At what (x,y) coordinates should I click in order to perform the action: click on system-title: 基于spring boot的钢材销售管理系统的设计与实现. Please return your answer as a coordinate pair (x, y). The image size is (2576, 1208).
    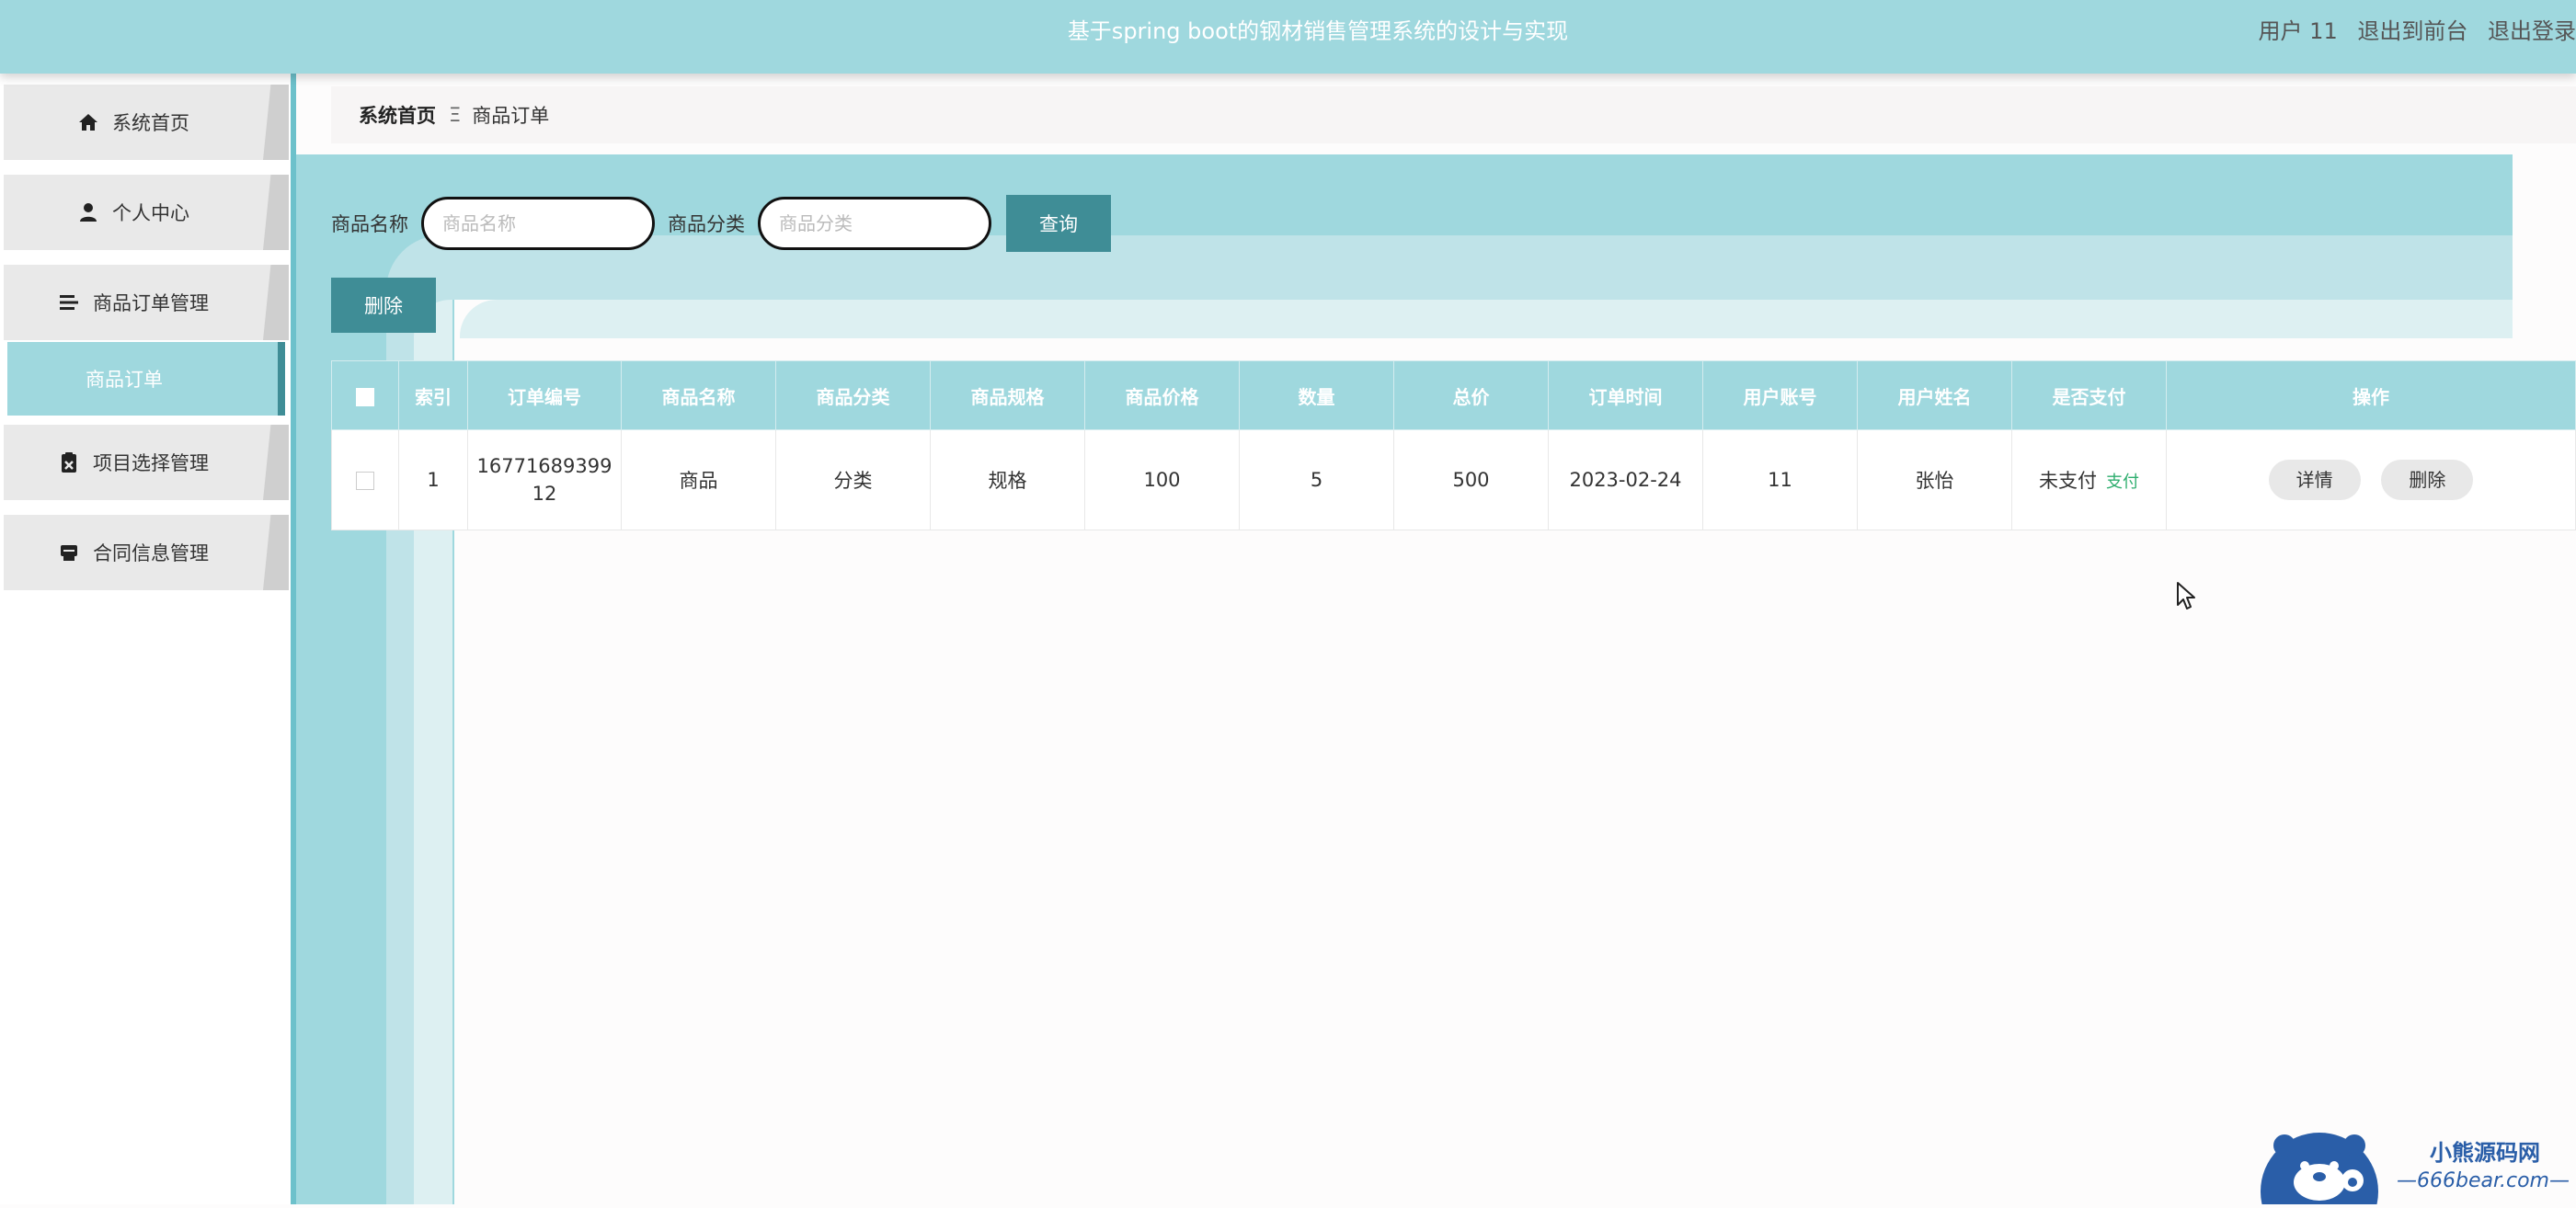
    Looking at the image, I should click on (1318, 31).